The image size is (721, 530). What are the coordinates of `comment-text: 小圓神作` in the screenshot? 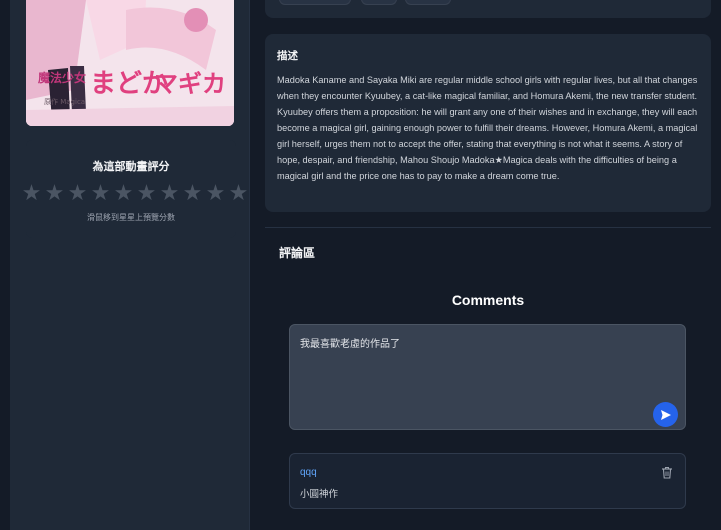 It's located at (319, 494).